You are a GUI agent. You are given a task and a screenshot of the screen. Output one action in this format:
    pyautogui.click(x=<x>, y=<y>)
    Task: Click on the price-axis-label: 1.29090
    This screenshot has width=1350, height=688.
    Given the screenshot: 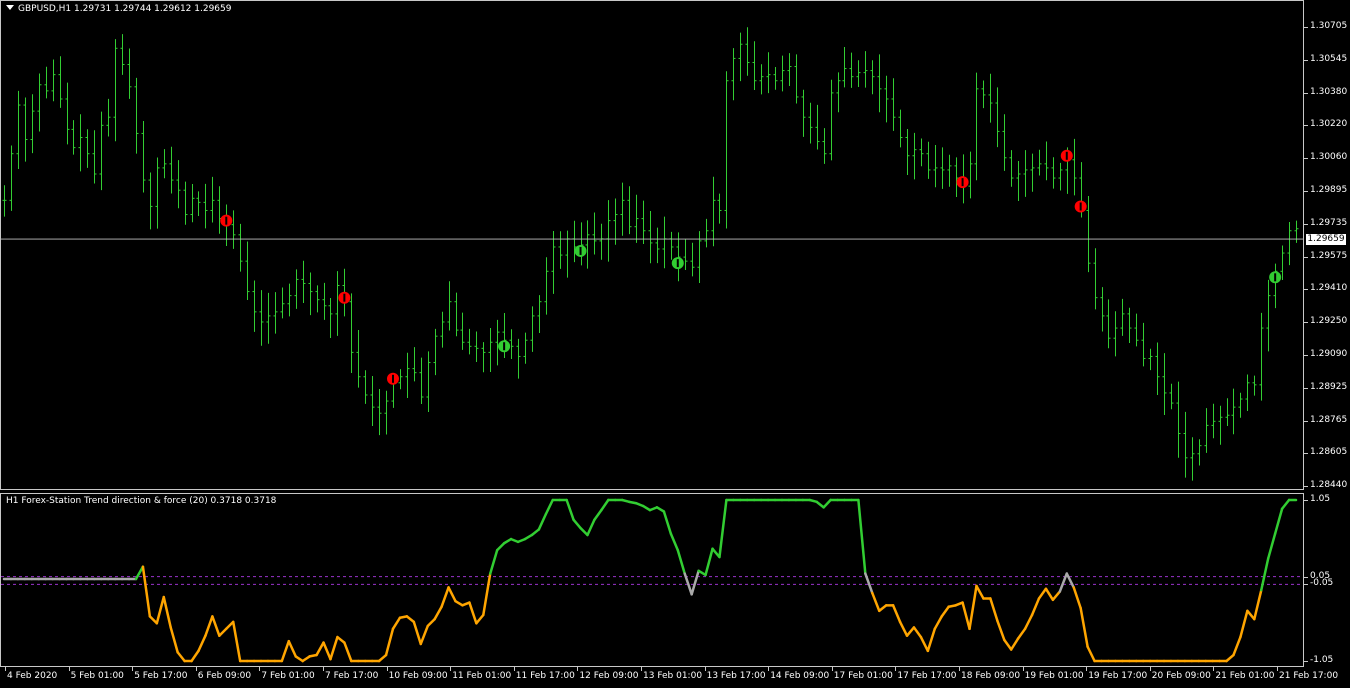 What is the action you would take?
    pyautogui.click(x=1329, y=354)
    